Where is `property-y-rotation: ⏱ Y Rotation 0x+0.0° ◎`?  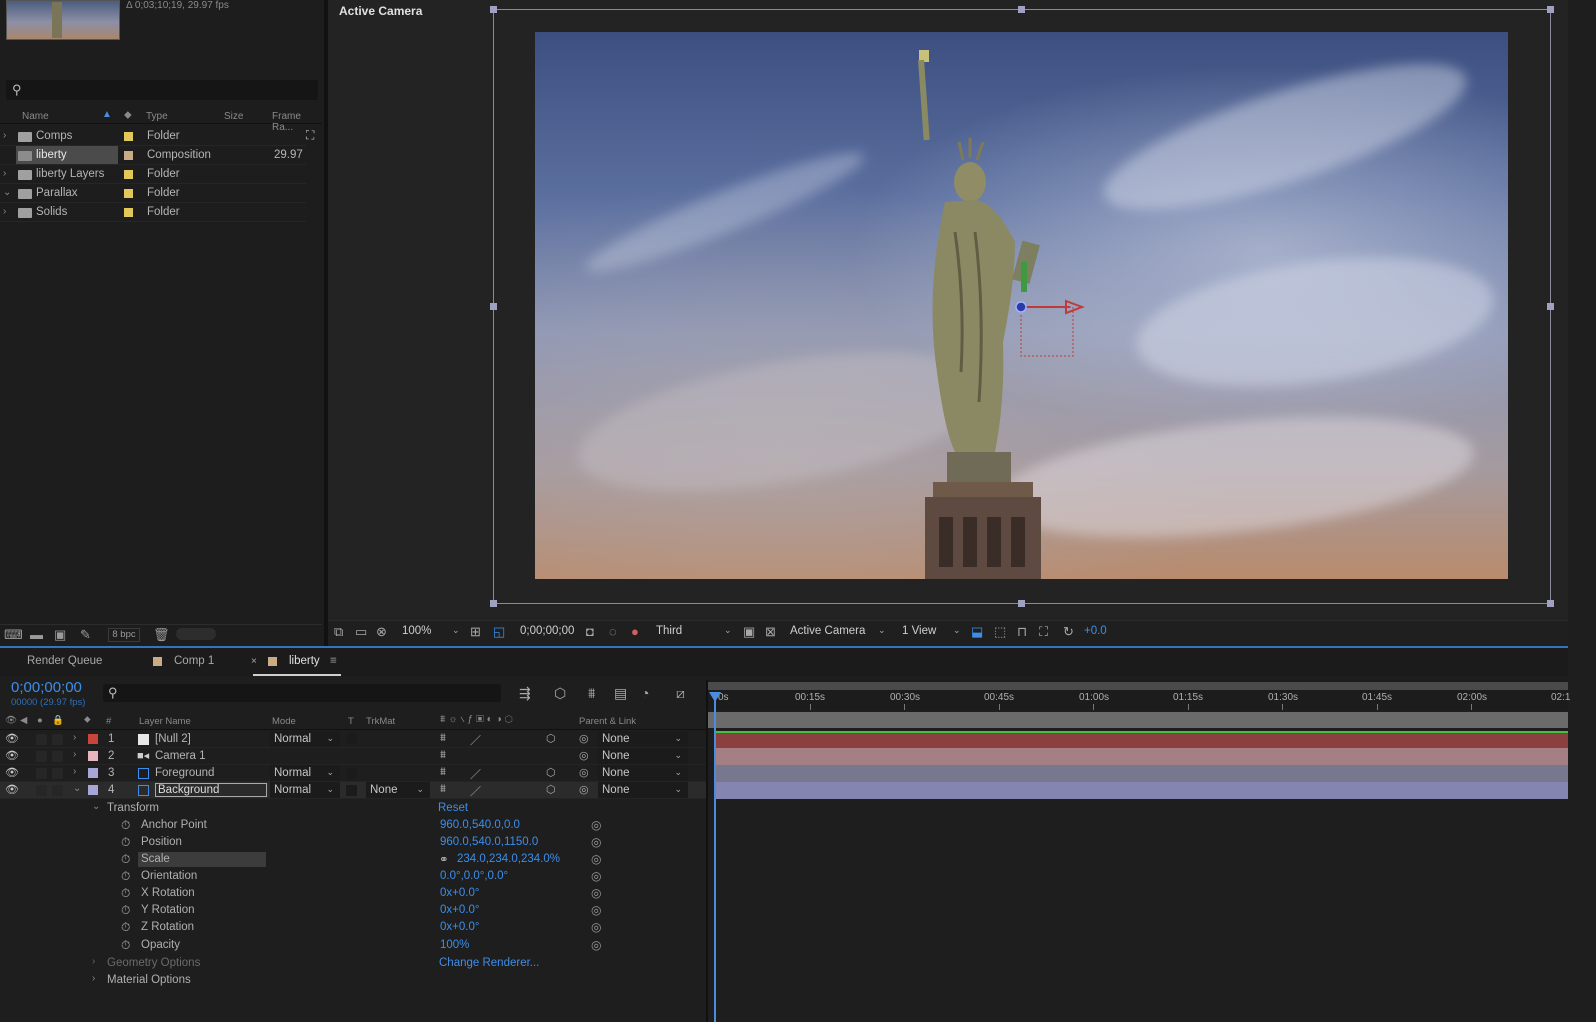
property-y-rotation: ⏱ Y Rotation 0x+0.0° ◎ is located at coordinates (353, 910).